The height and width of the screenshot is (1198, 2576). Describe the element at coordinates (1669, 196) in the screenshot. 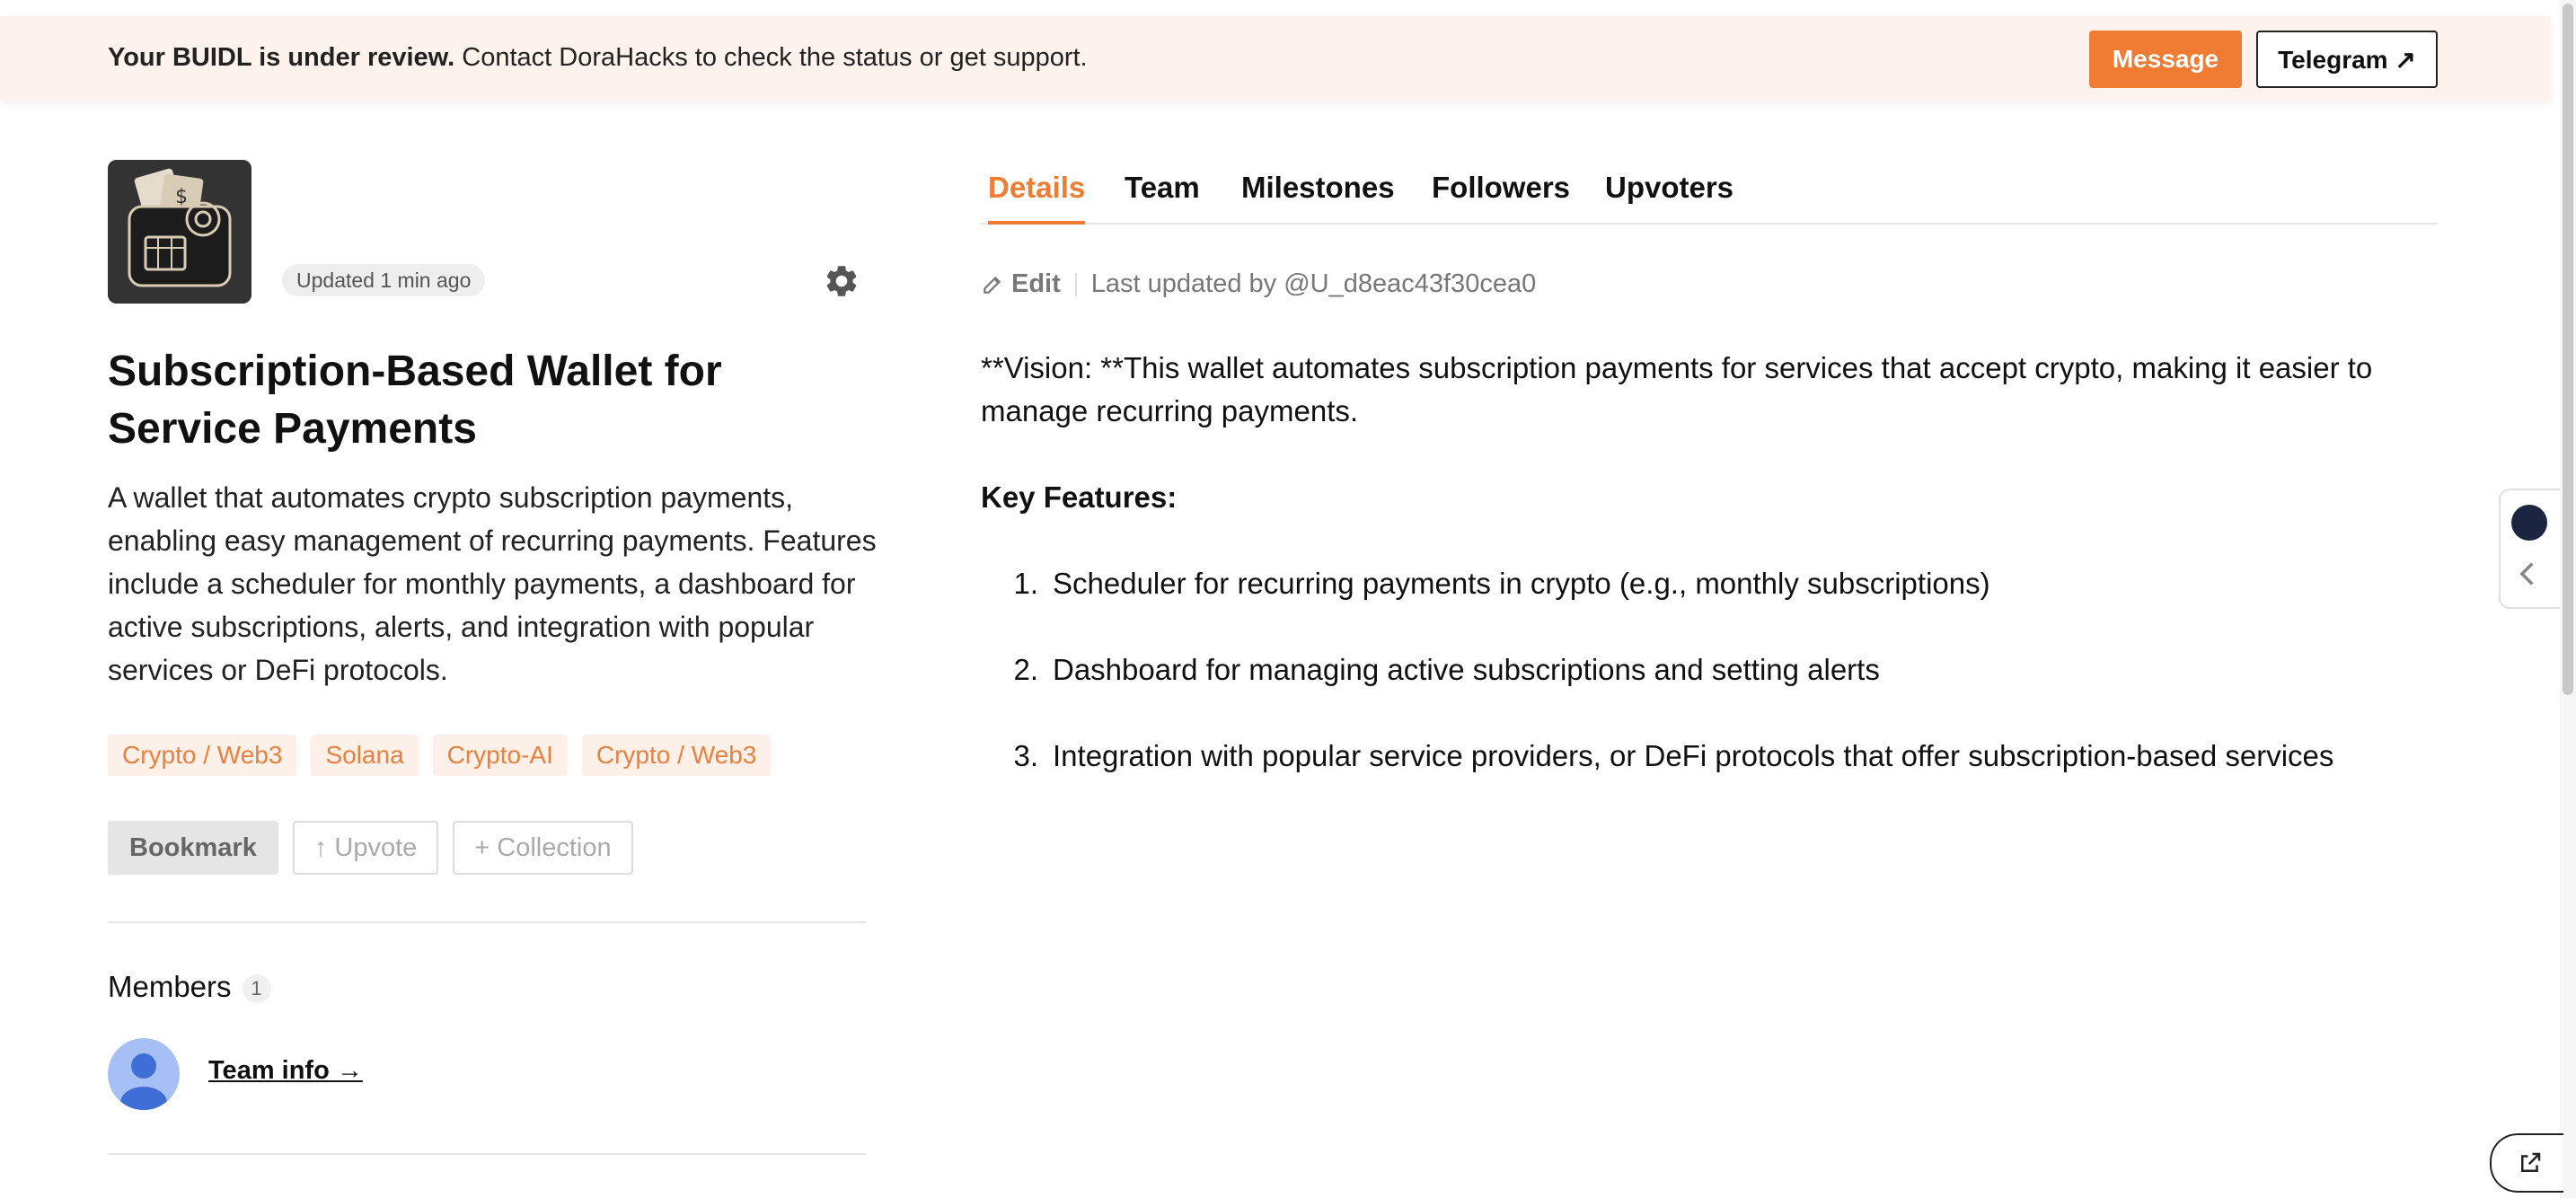

I see `tab-upvoters: Upvoters` at that location.